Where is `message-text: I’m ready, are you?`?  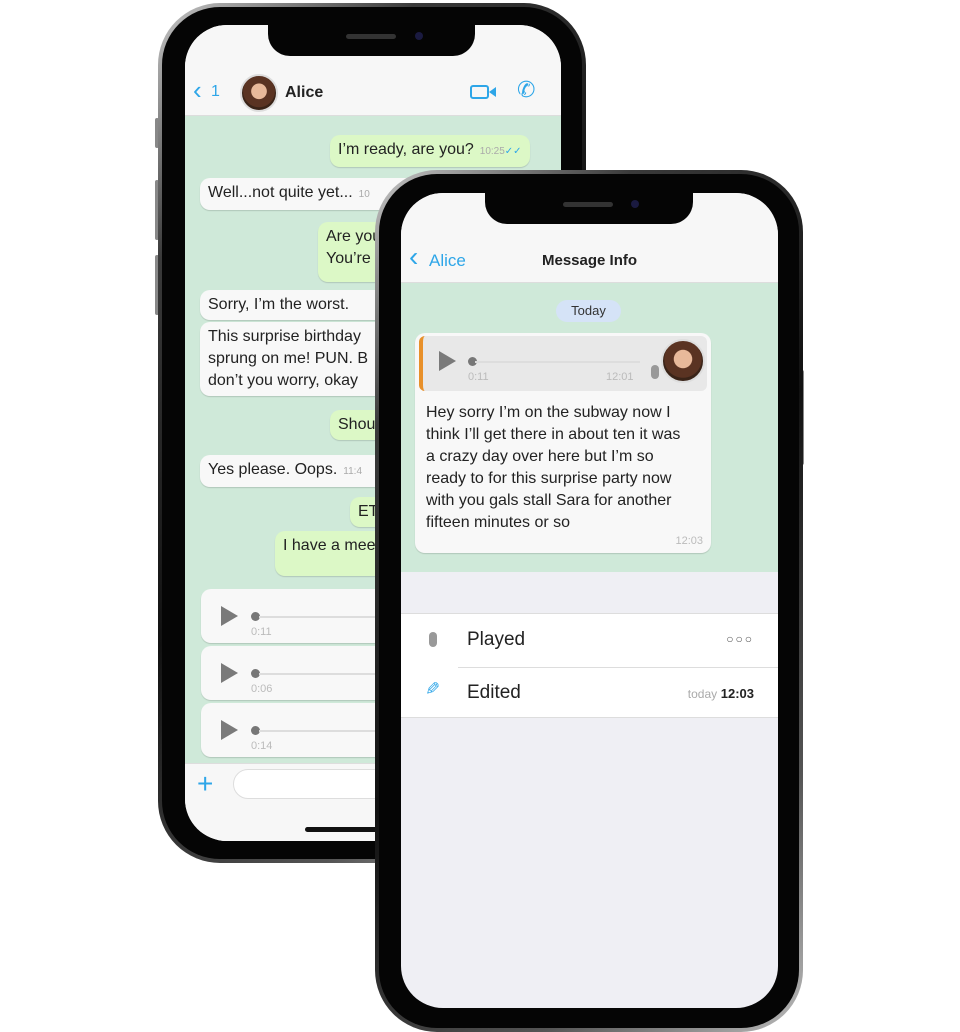
message-text: I’m ready, are you? is located at coordinates (406, 149).